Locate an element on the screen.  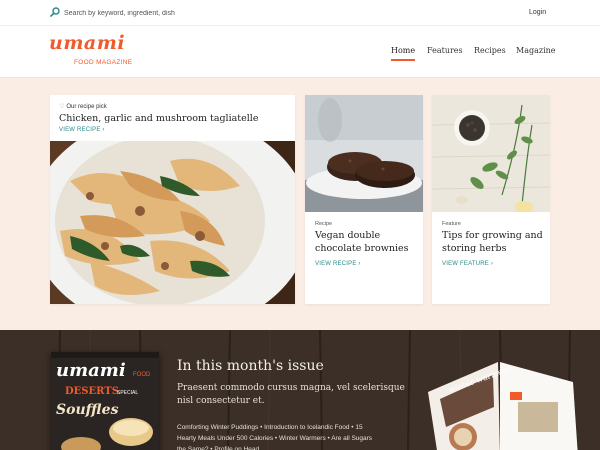
cover-dish: Souffles is located at coordinates (87, 410).